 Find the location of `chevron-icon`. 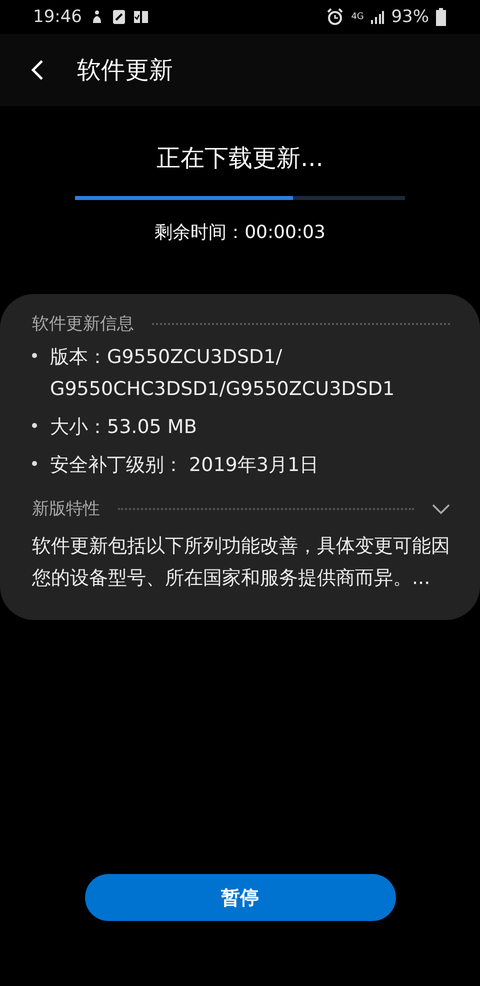

chevron-icon is located at coordinates (441, 508).